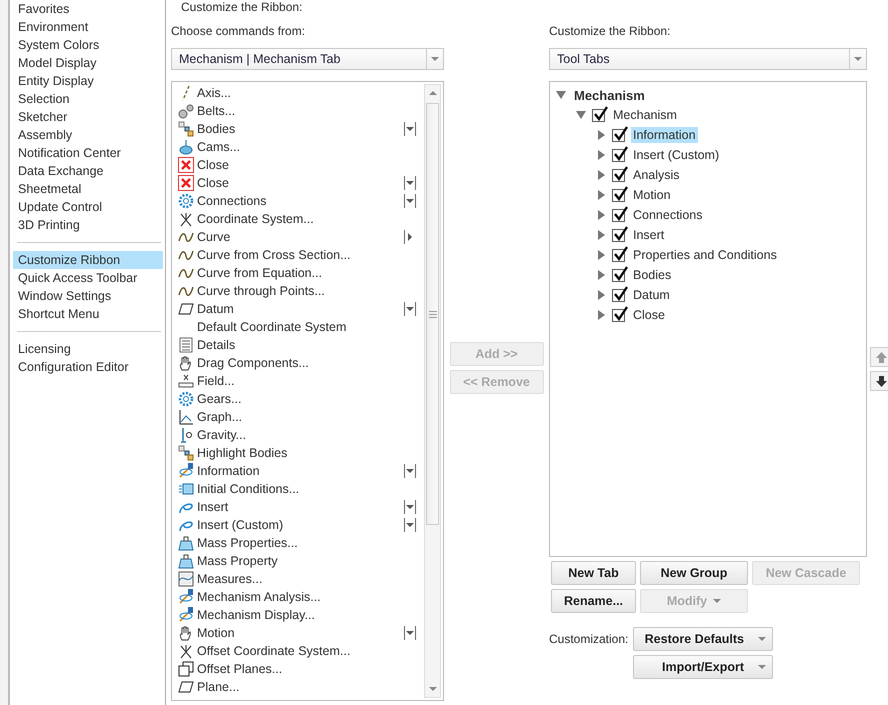 The height and width of the screenshot is (705, 888). Describe the element at coordinates (651, 295) in the screenshot. I see `tree-item: Datum` at that location.